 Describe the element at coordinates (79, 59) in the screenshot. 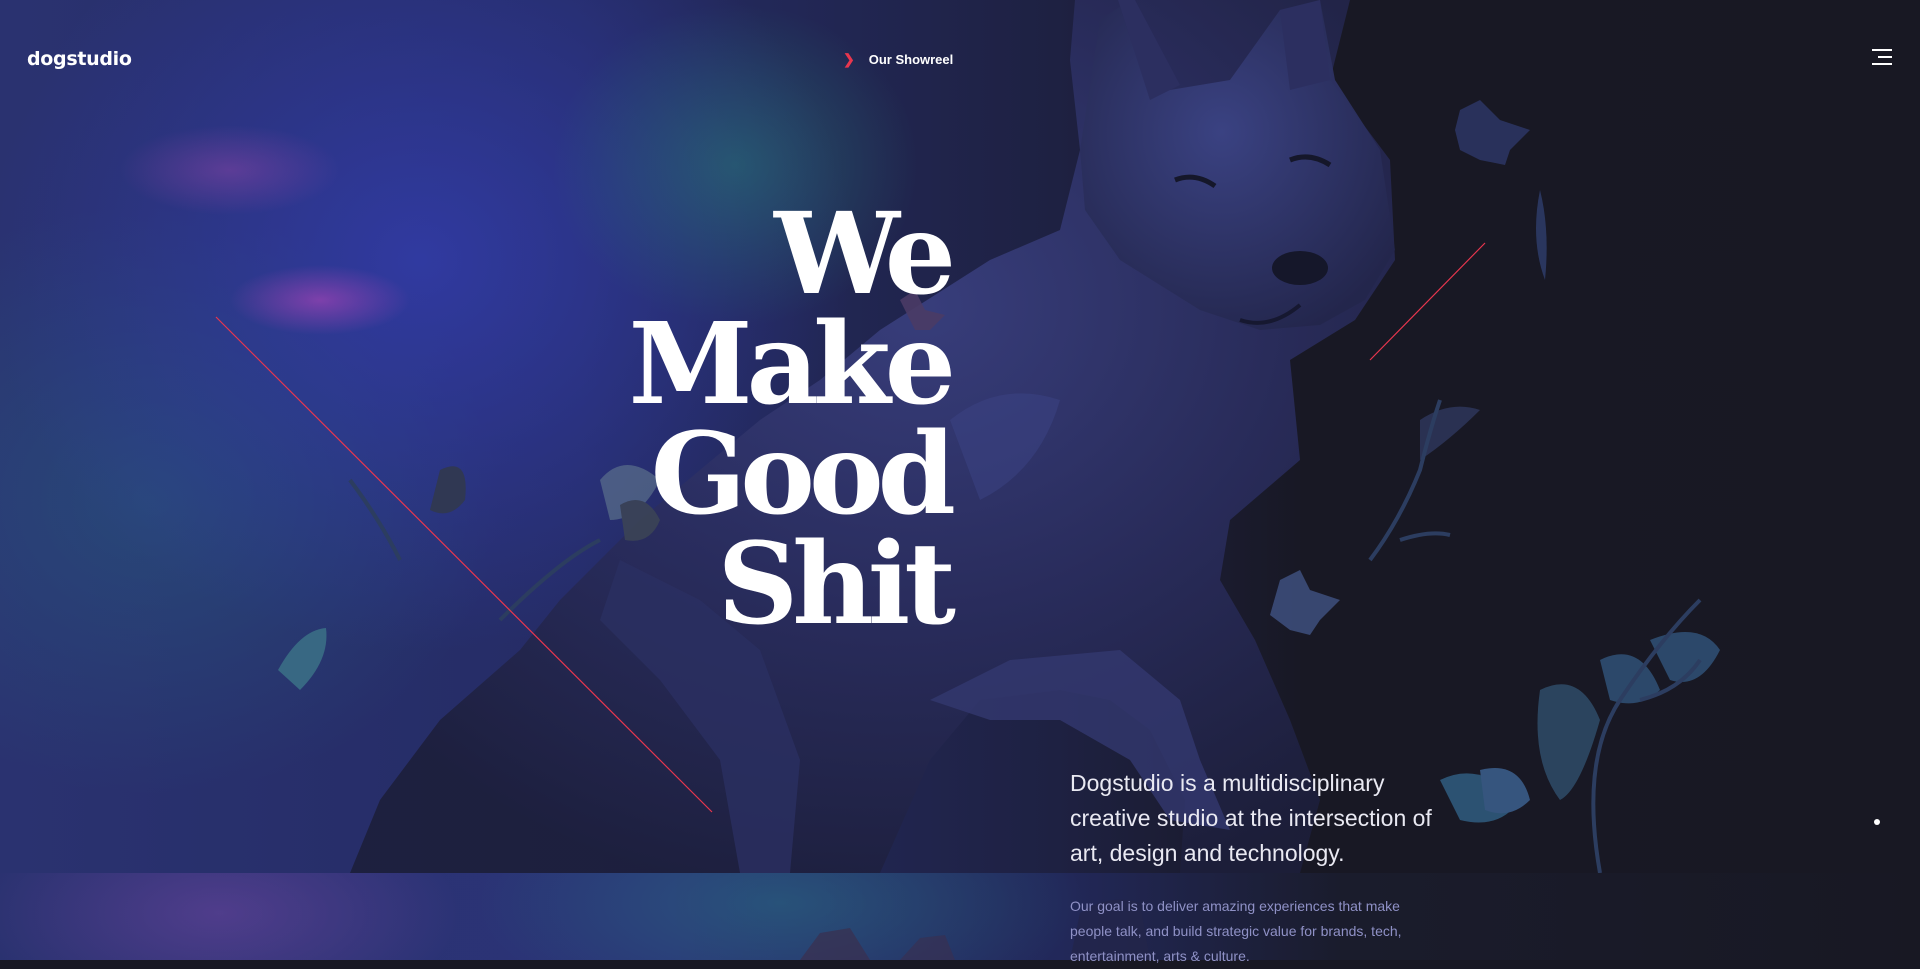

I see `logo: dogstudio` at that location.